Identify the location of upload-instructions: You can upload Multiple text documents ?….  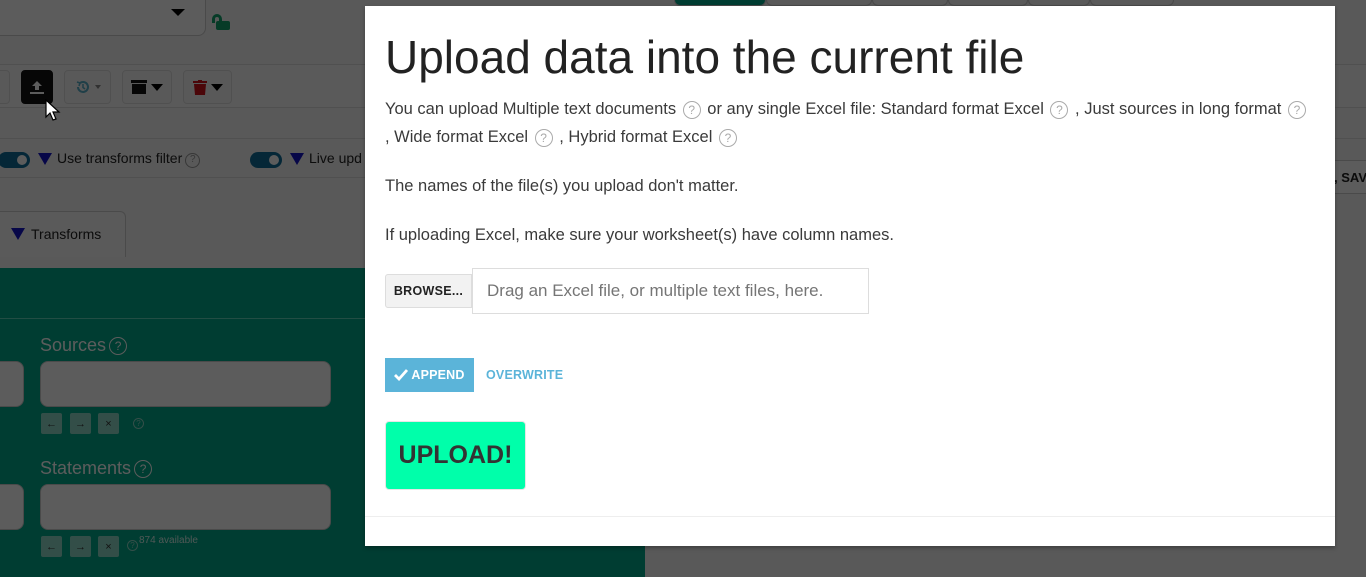
(850, 123).